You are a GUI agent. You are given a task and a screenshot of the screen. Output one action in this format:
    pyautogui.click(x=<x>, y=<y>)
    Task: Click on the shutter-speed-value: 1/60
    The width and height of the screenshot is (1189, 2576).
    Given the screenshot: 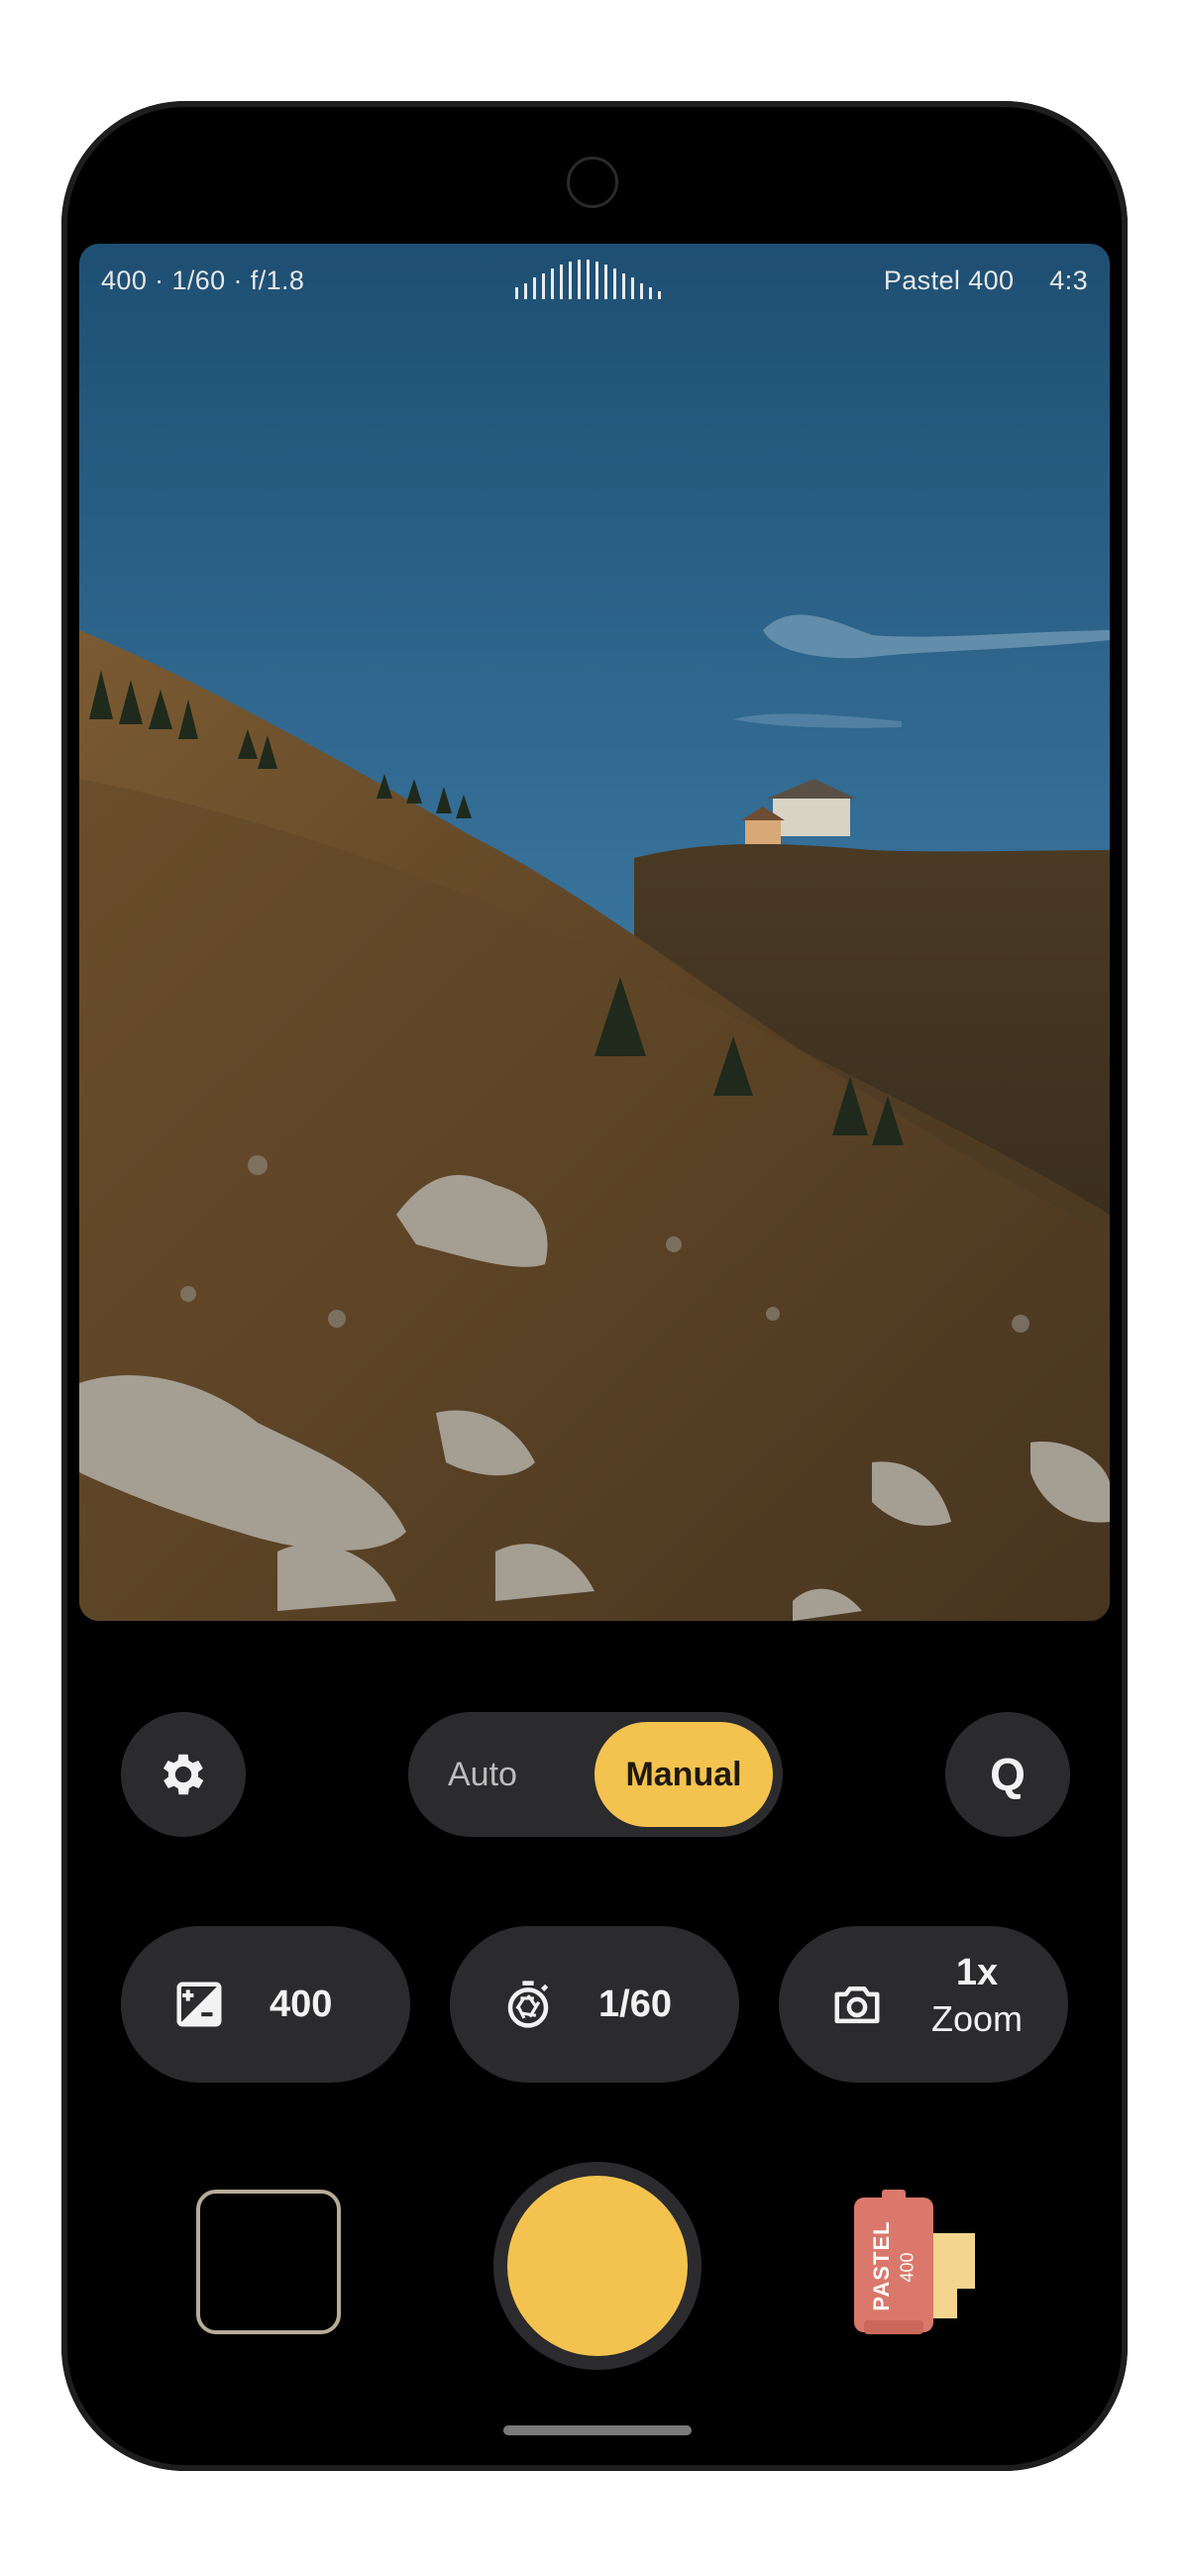 What is the action you would take?
    pyautogui.click(x=635, y=2004)
    